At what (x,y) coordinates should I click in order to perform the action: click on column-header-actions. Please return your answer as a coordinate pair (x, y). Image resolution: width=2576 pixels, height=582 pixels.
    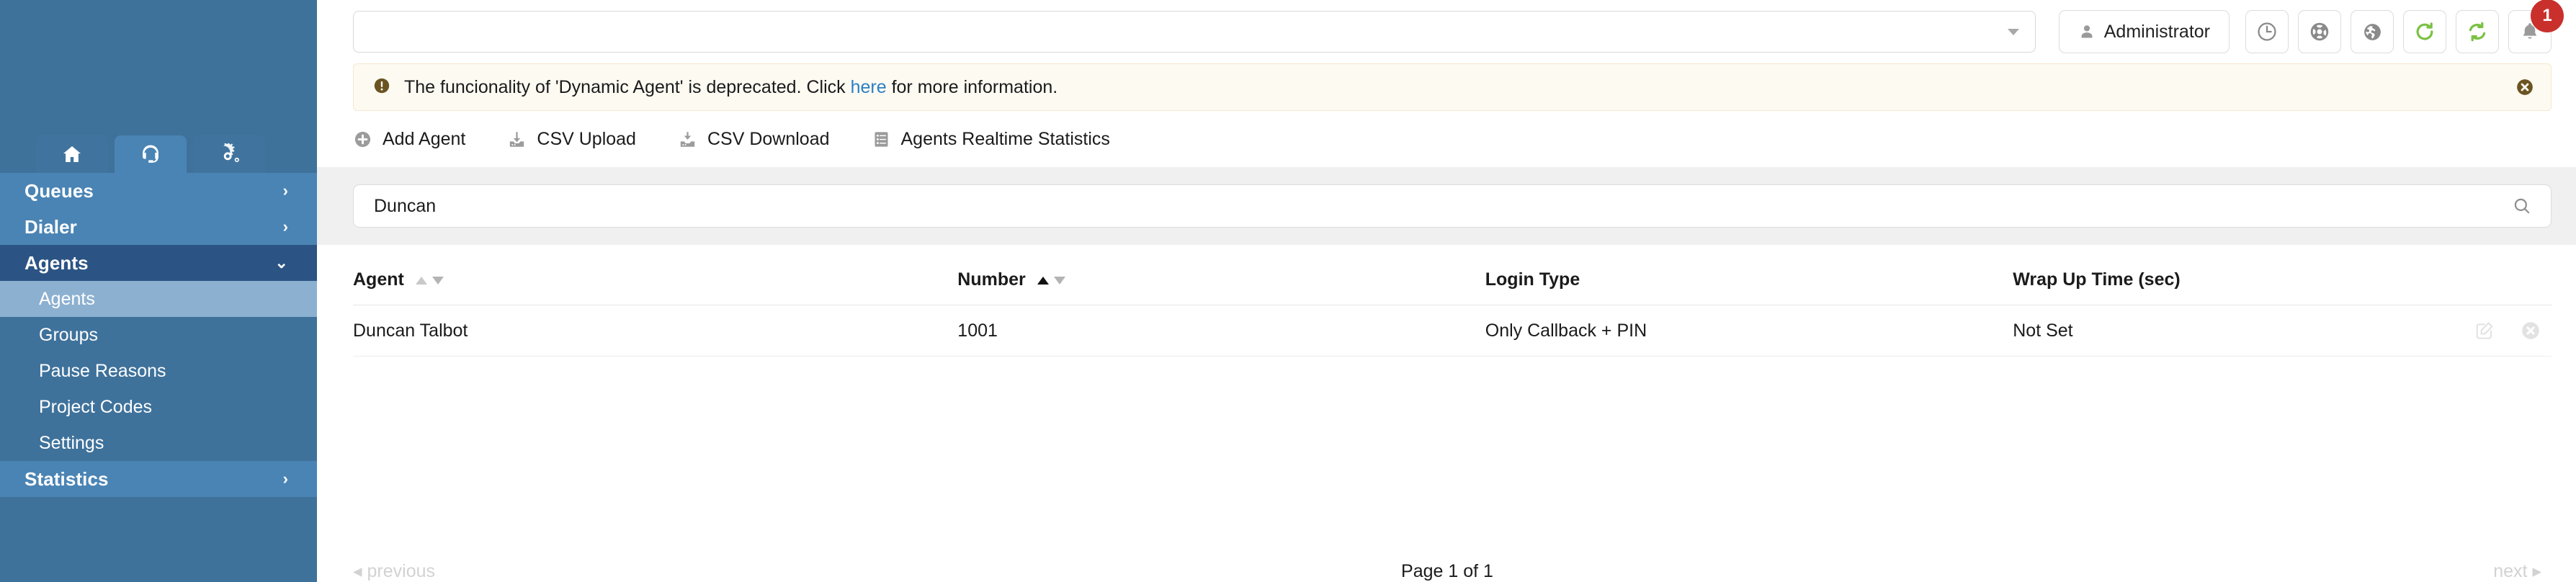
    Looking at the image, I should click on (2447, 275).